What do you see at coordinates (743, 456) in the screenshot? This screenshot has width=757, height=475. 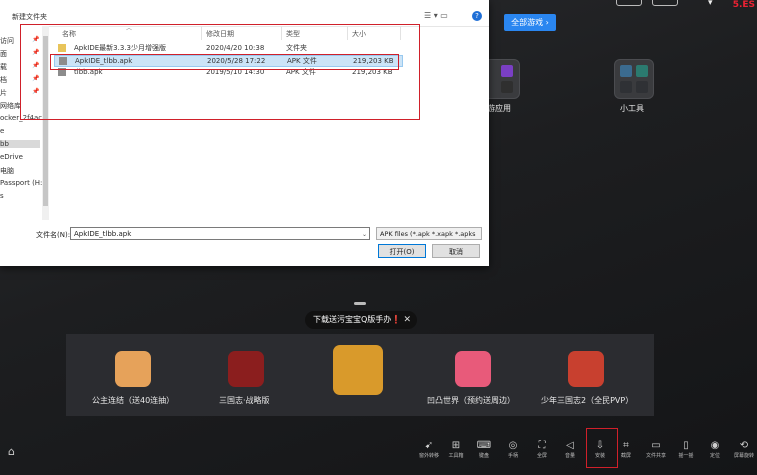 I see `toolbar-label: 屏幕旋转` at bounding box center [743, 456].